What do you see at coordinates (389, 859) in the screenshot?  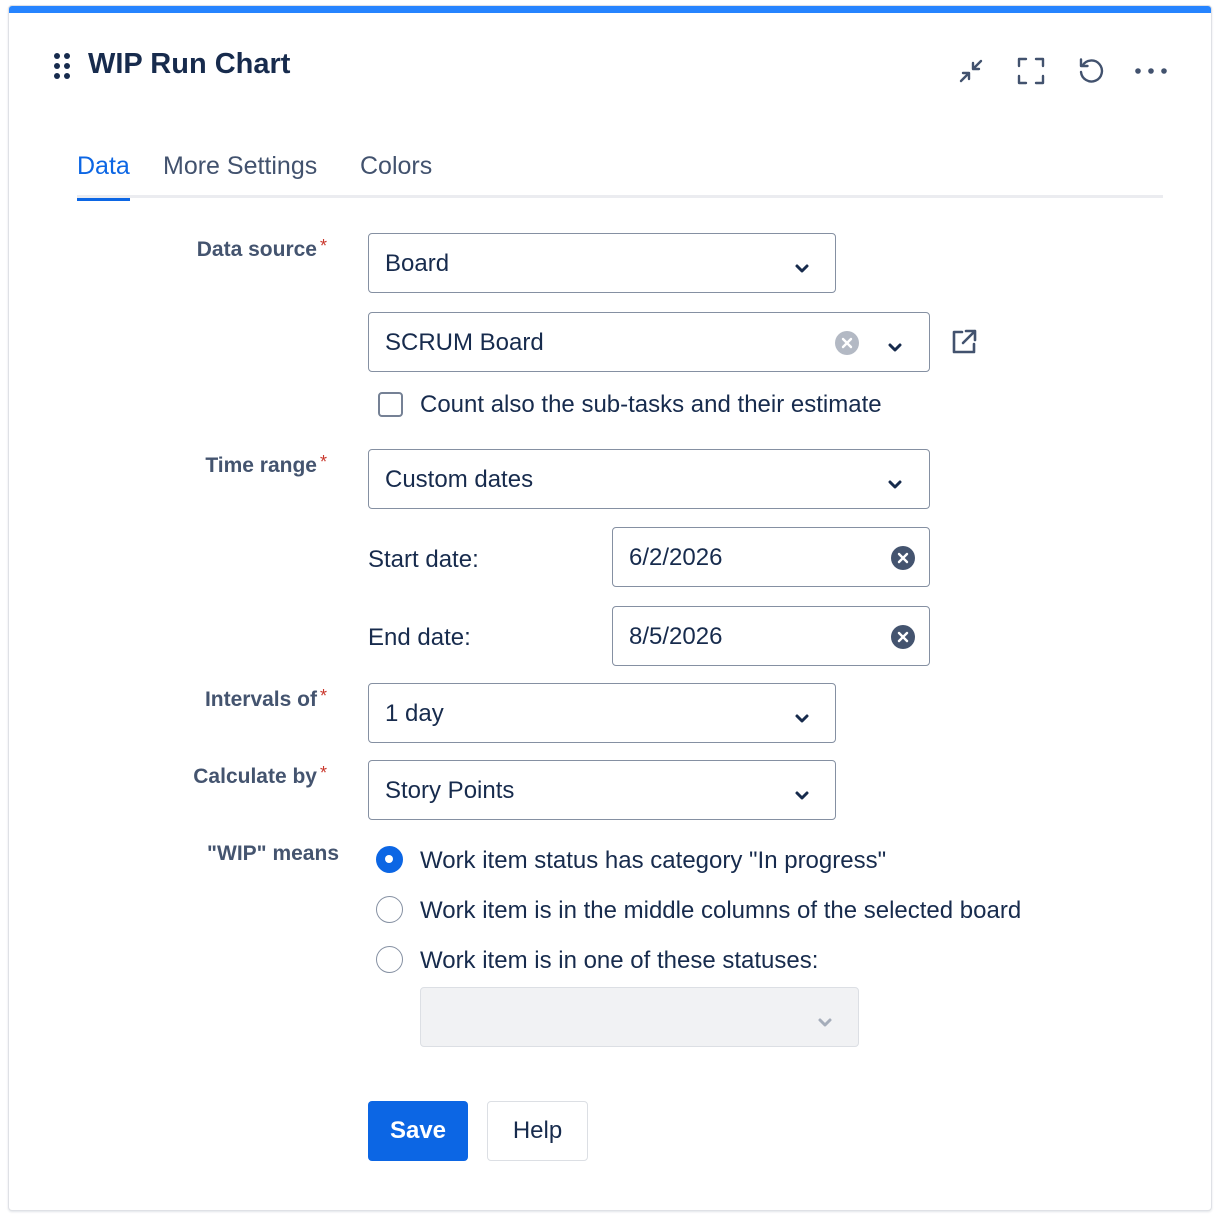 I see `wip-radio-status-category` at bounding box center [389, 859].